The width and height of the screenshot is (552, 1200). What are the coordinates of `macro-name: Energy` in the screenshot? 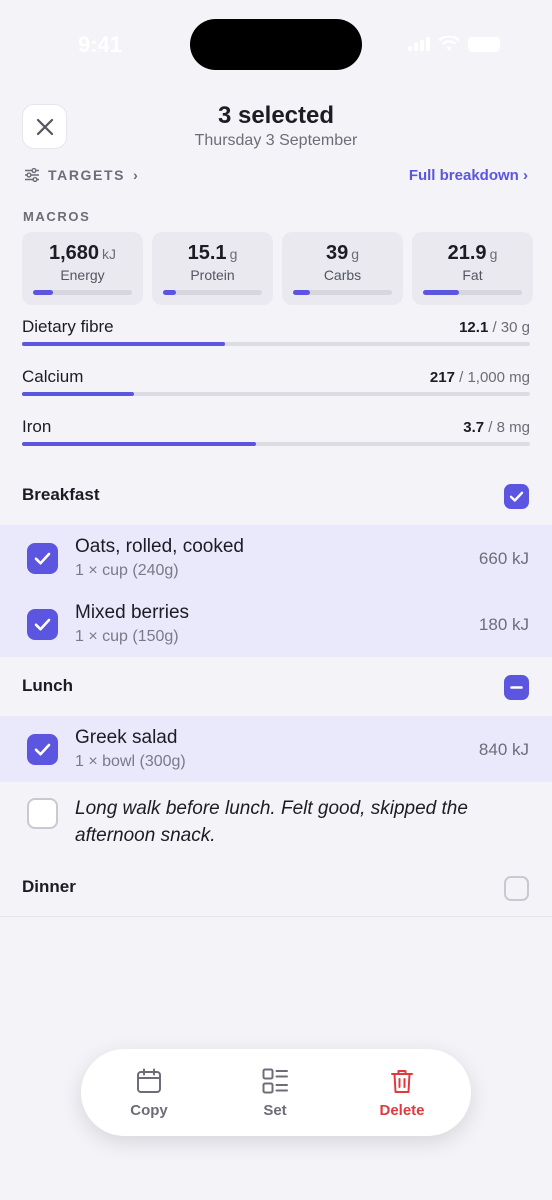 It's located at (82, 275).